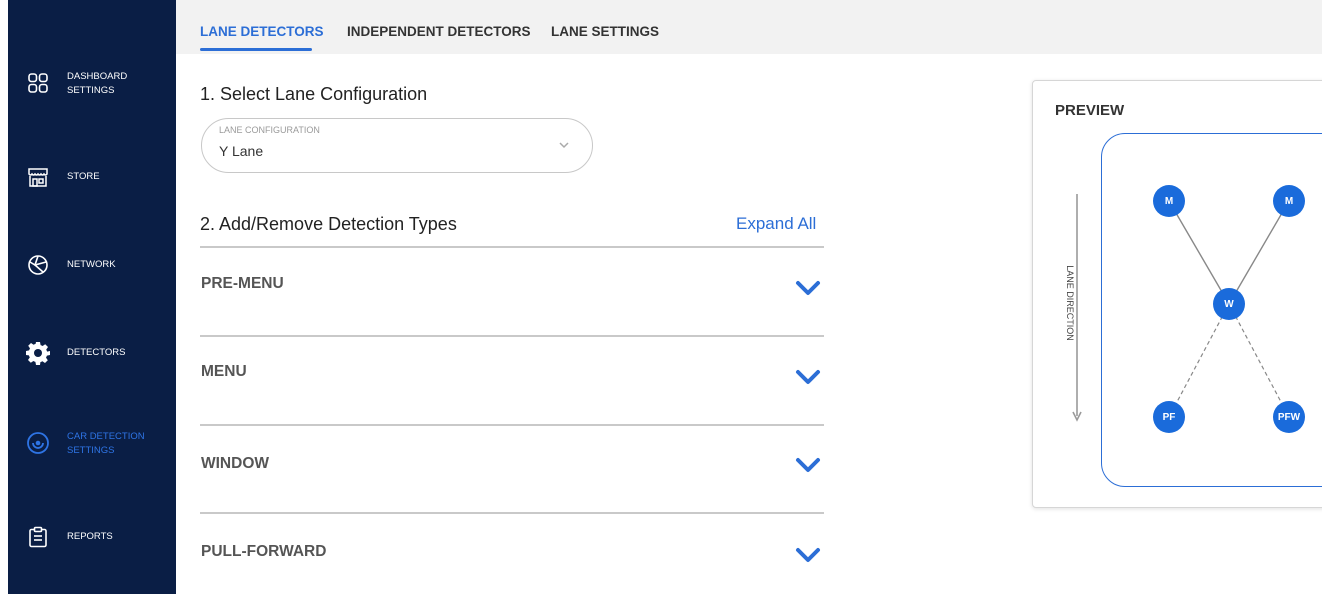 The width and height of the screenshot is (1322, 594). I want to click on accordion-pre-menu-title: PRE-MENU, so click(242, 284).